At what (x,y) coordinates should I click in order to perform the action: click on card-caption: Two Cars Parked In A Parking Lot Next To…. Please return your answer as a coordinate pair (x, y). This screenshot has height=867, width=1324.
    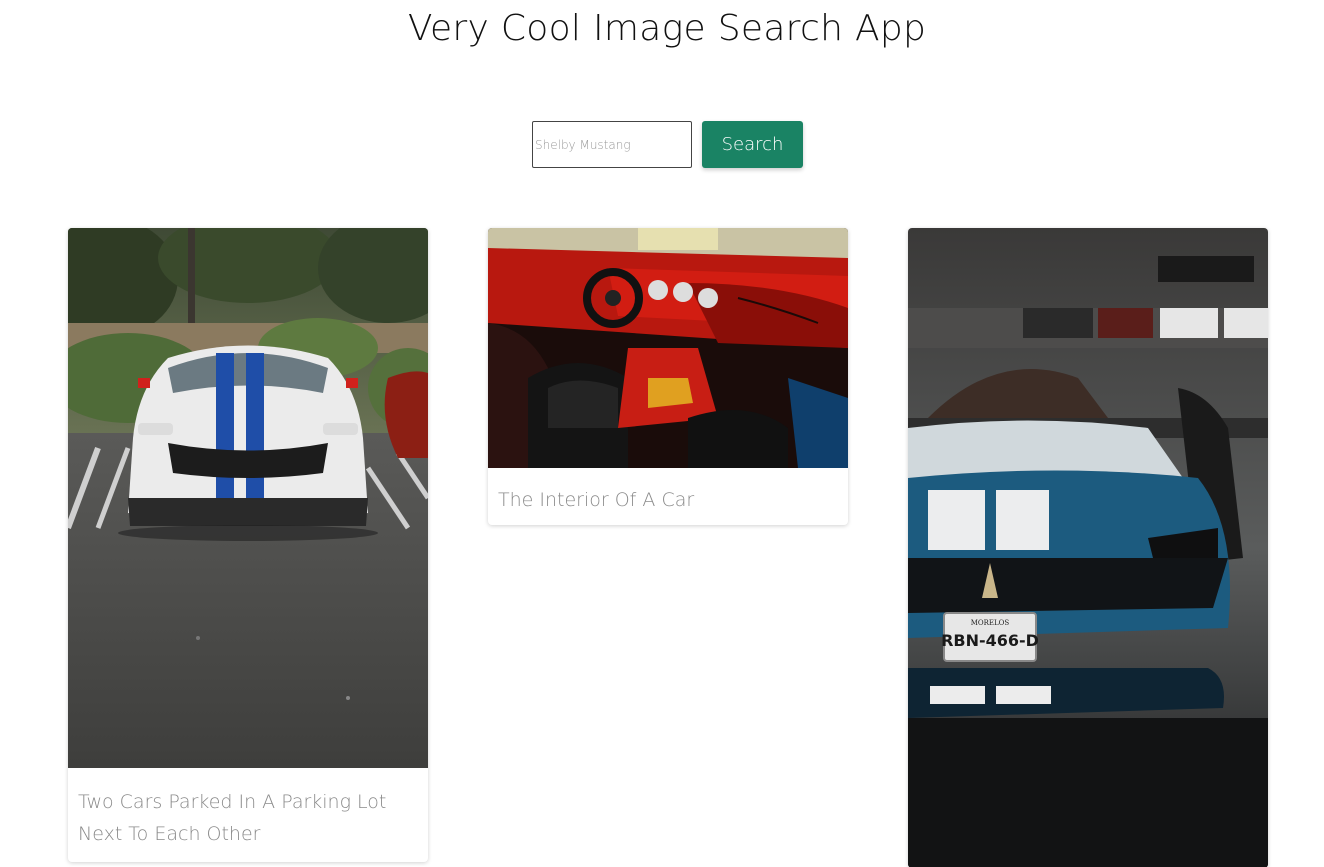
    Looking at the image, I should click on (232, 818).